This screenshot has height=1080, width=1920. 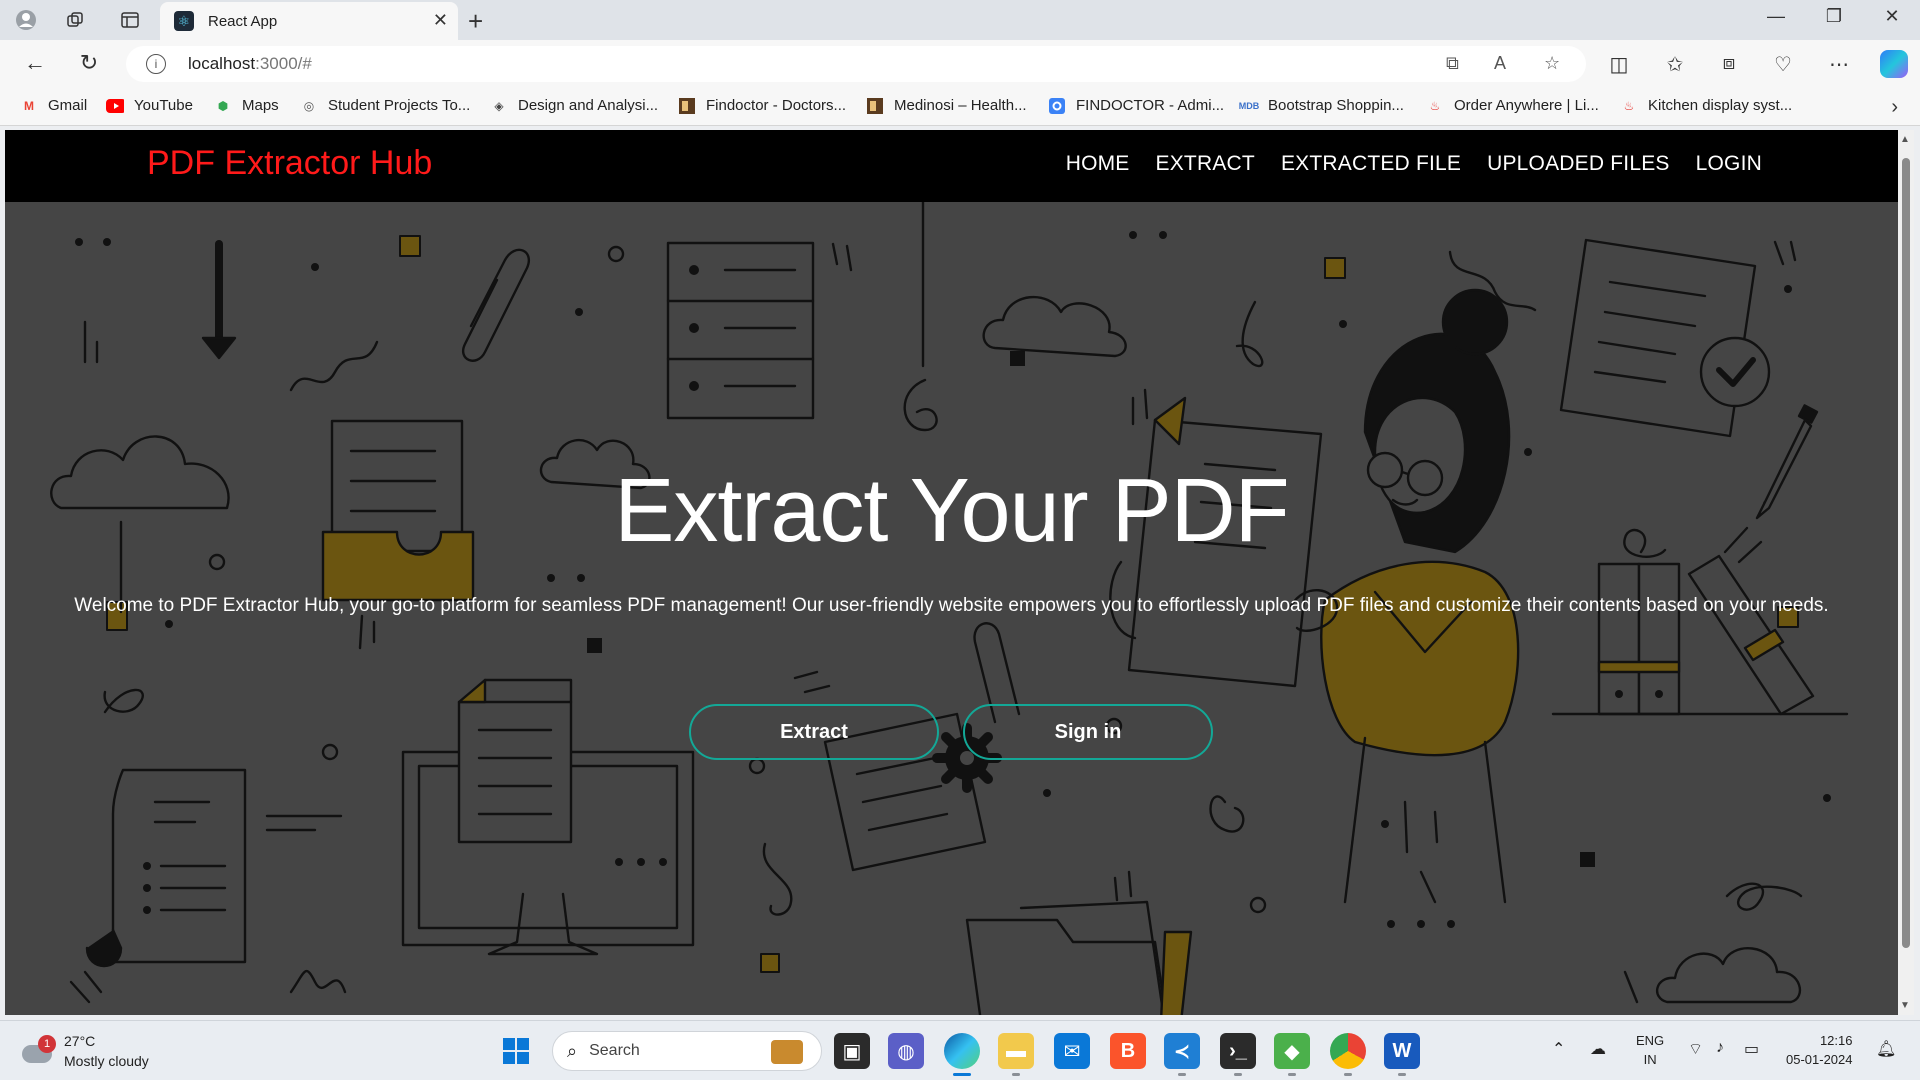 What do you see at coordinates (1072, 1051) in the screenshot?
I see `mail-icon: ✉` at bounding box center [1072, 1051].